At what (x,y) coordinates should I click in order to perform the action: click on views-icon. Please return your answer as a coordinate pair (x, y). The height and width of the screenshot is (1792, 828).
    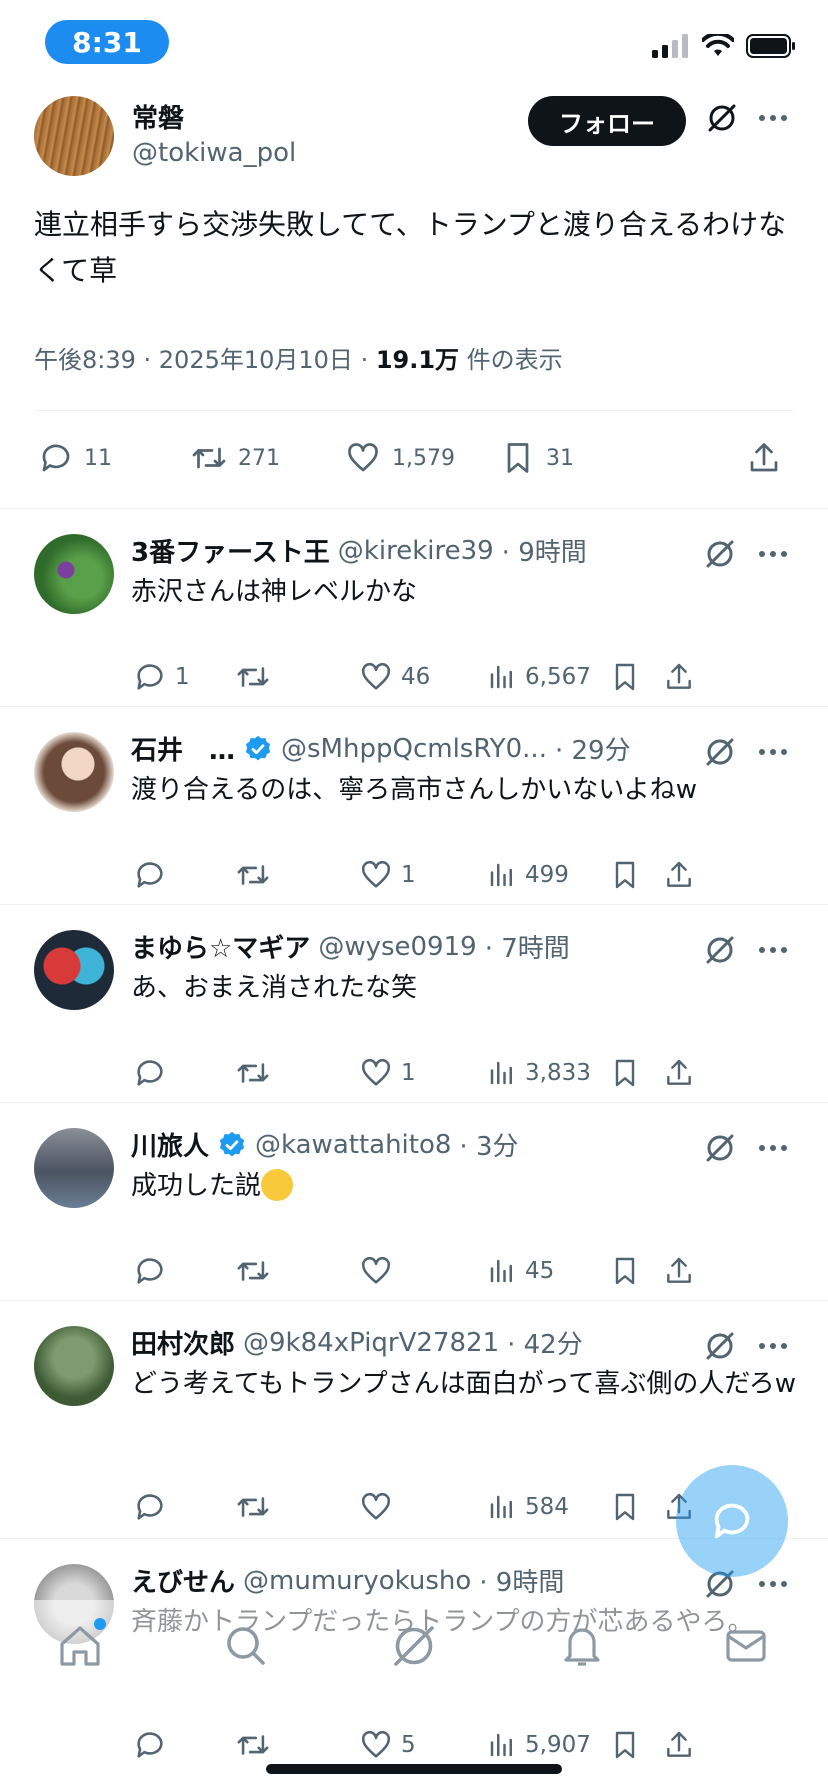
    Looking at the image, I should click on (501, 677).